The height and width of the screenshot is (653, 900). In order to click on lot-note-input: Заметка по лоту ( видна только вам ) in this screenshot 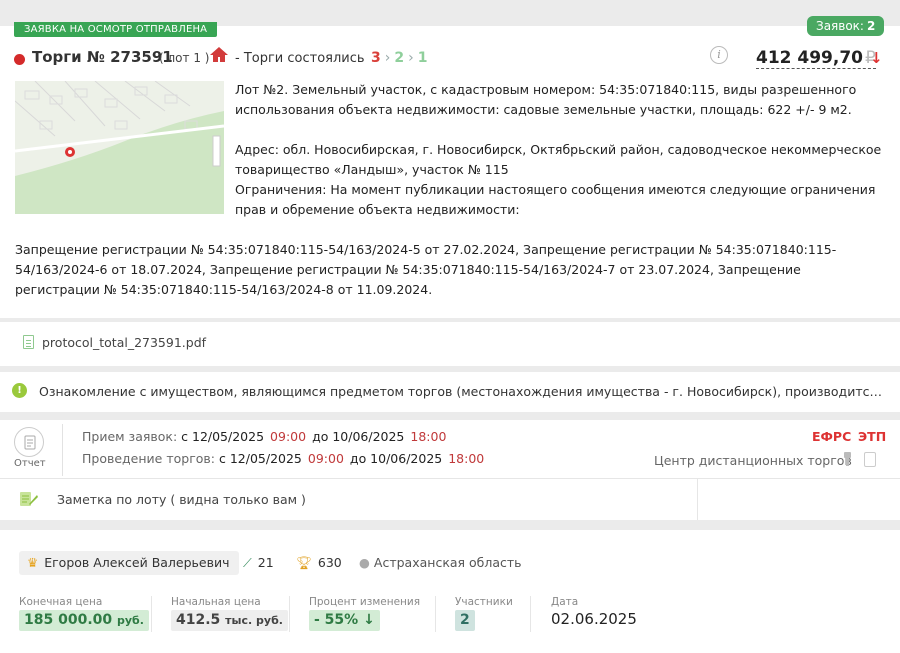, I will do `click(181, 499)`.